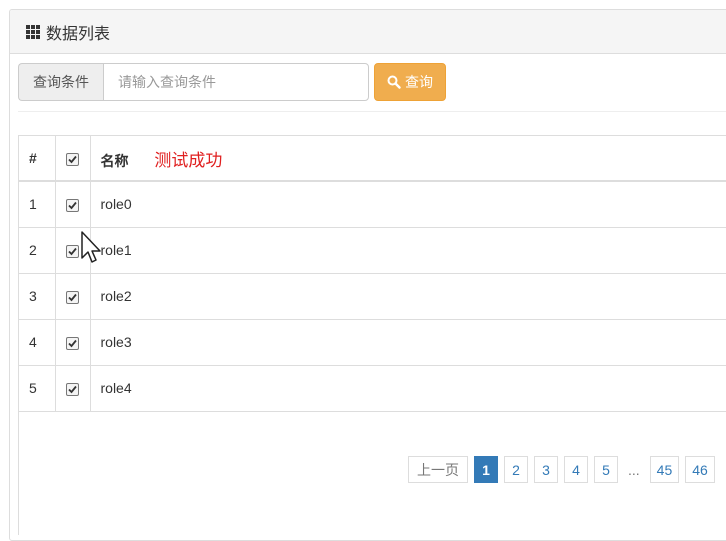 The height and width of the screenshot is (541, 726). What do you see at coordinates (700, 469) in the screenshot?
I see `page-46-button: 46` at bounding box center [700, 469].